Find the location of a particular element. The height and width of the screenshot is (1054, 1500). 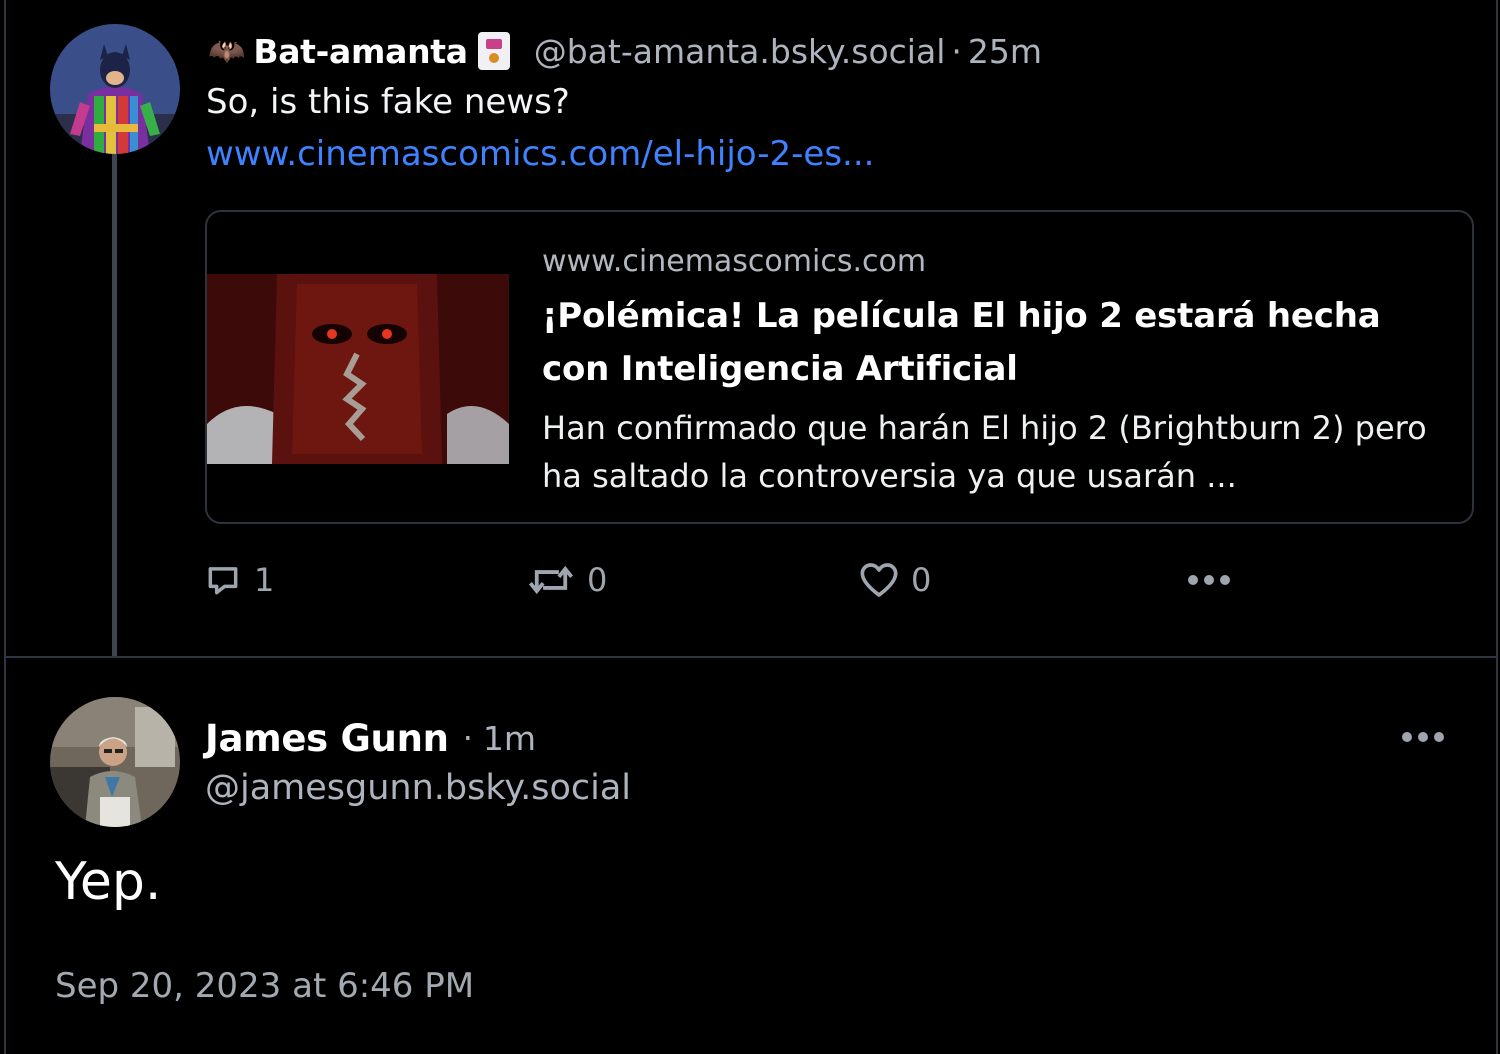

reply-button: 1 is located at coordinates (239, 580).